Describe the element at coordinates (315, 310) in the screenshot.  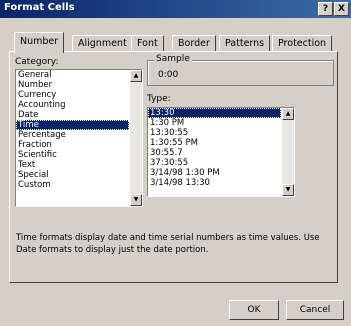
I see `cancel-button: Cancel` at that location.